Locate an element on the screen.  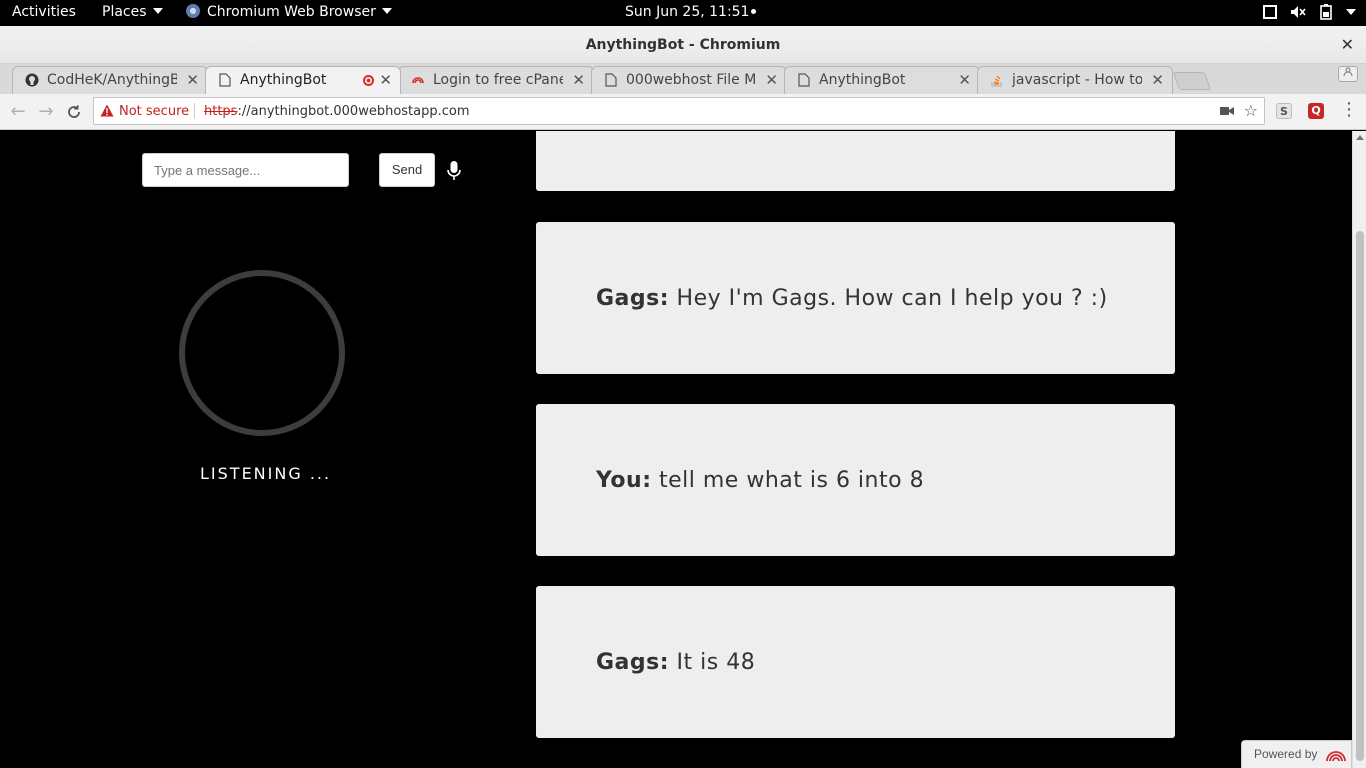
window-titlebar: AnythingBot - Chromium ✕ is located at coordinates (683, 45).